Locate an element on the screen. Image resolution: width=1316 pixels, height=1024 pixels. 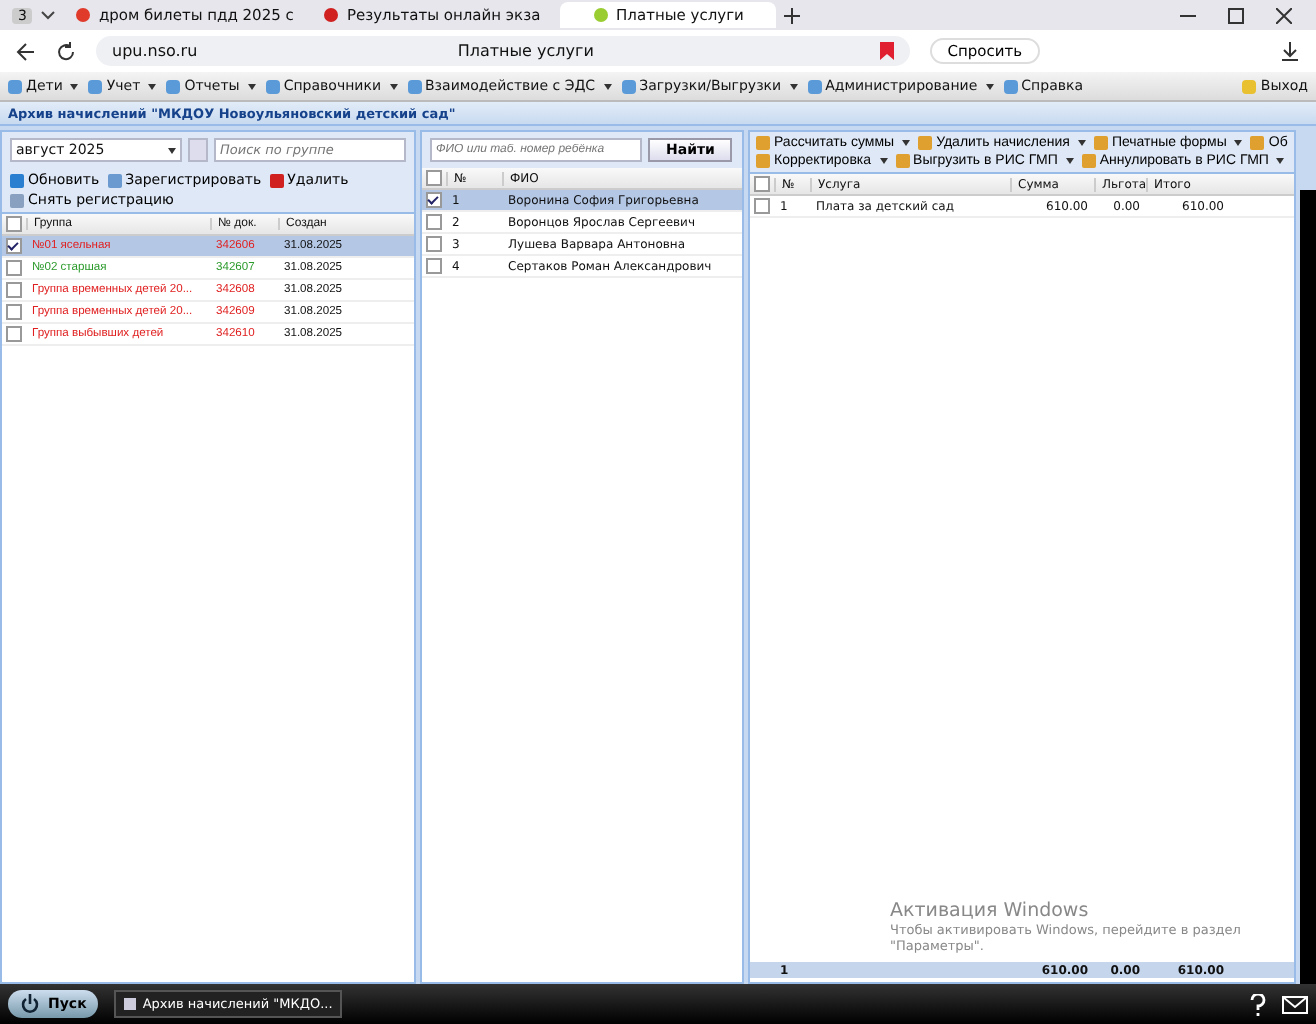
download-icon is located at coordinates (1290, 51).